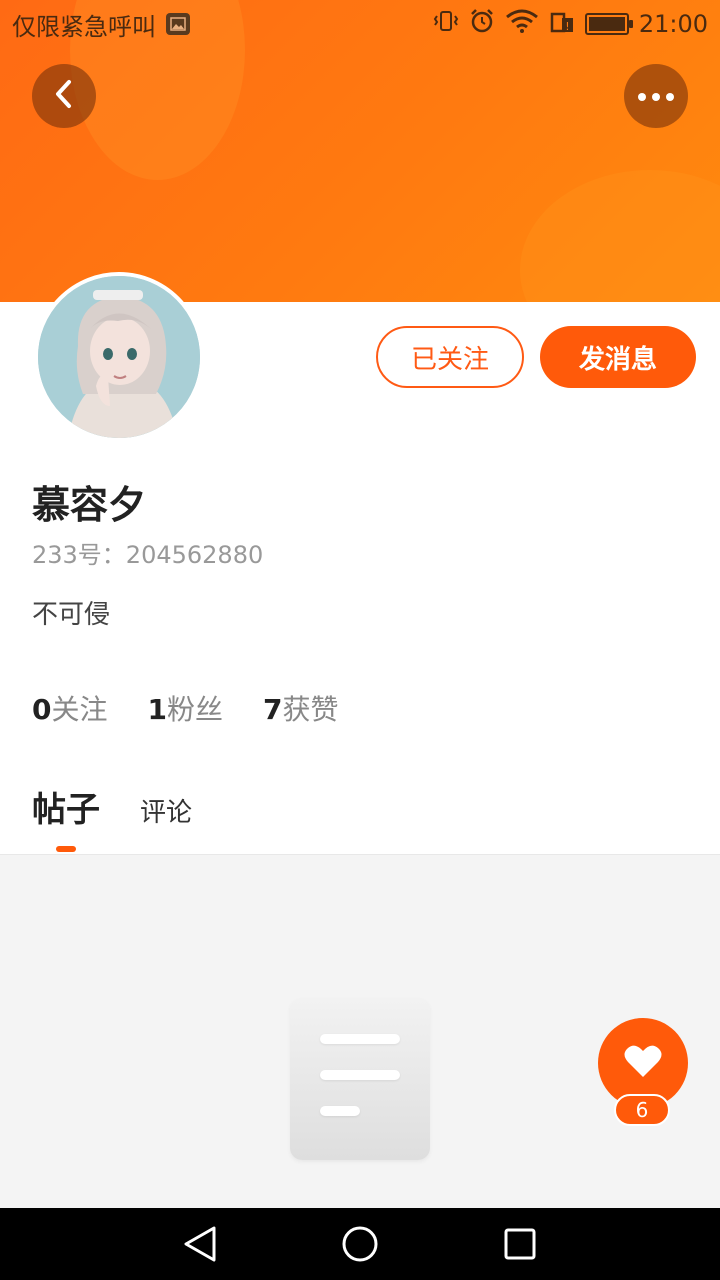 The image size is (720, 1280). I want to click on system-navigation-bar, so click(360, 1244).